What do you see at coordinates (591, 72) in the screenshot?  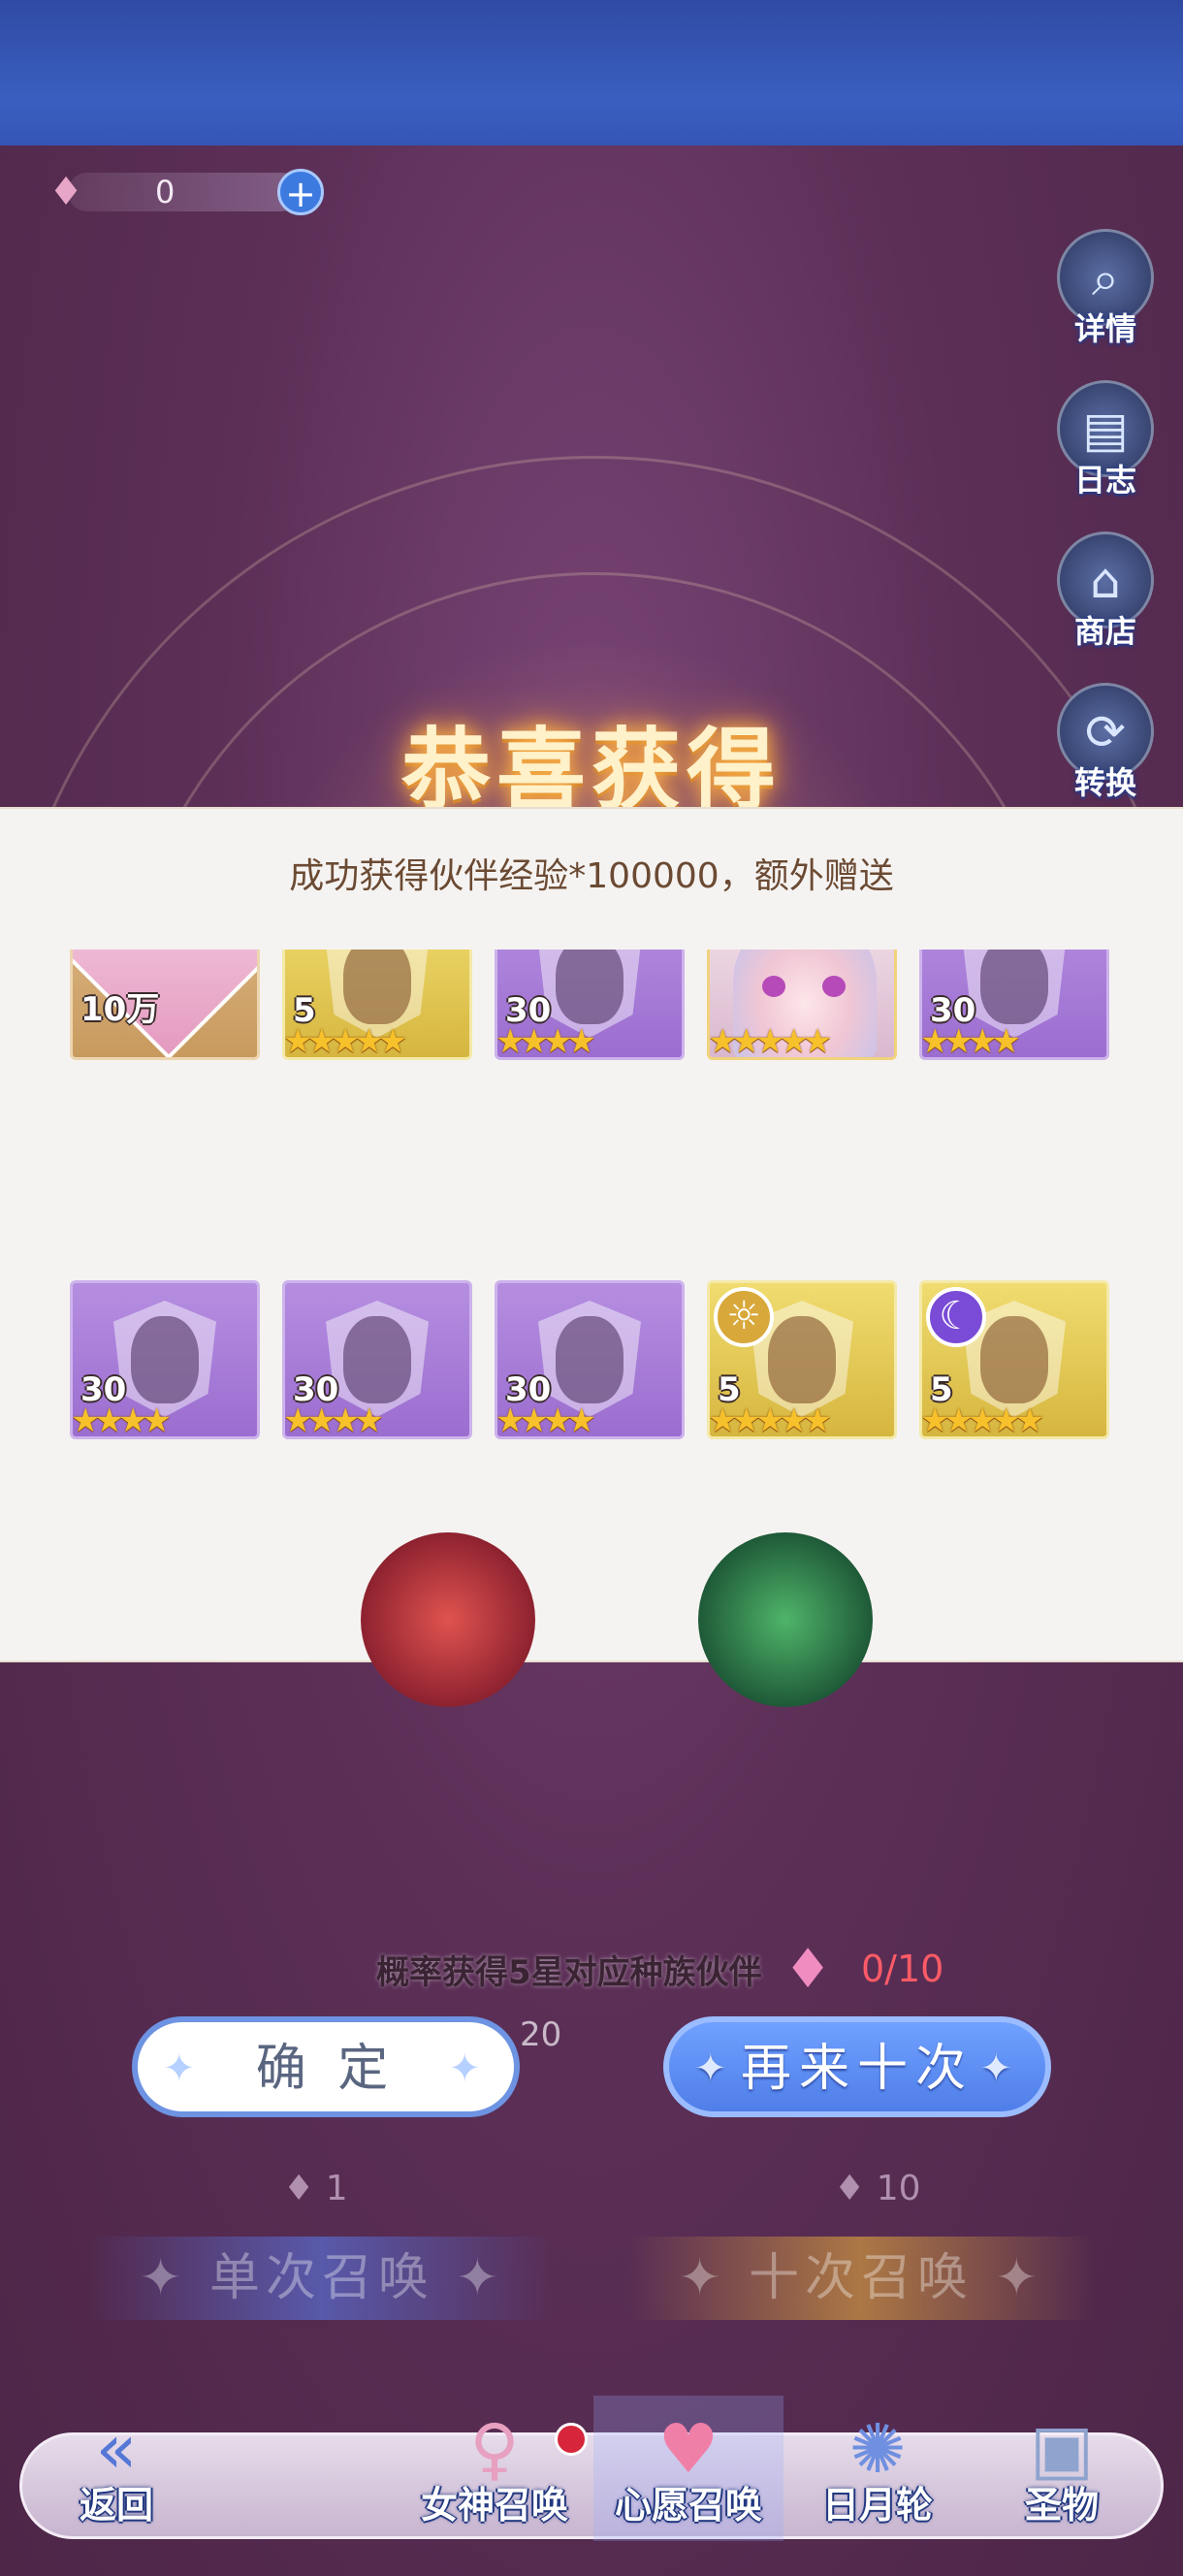 I see `top-banner` at bounding box center [591, 72].